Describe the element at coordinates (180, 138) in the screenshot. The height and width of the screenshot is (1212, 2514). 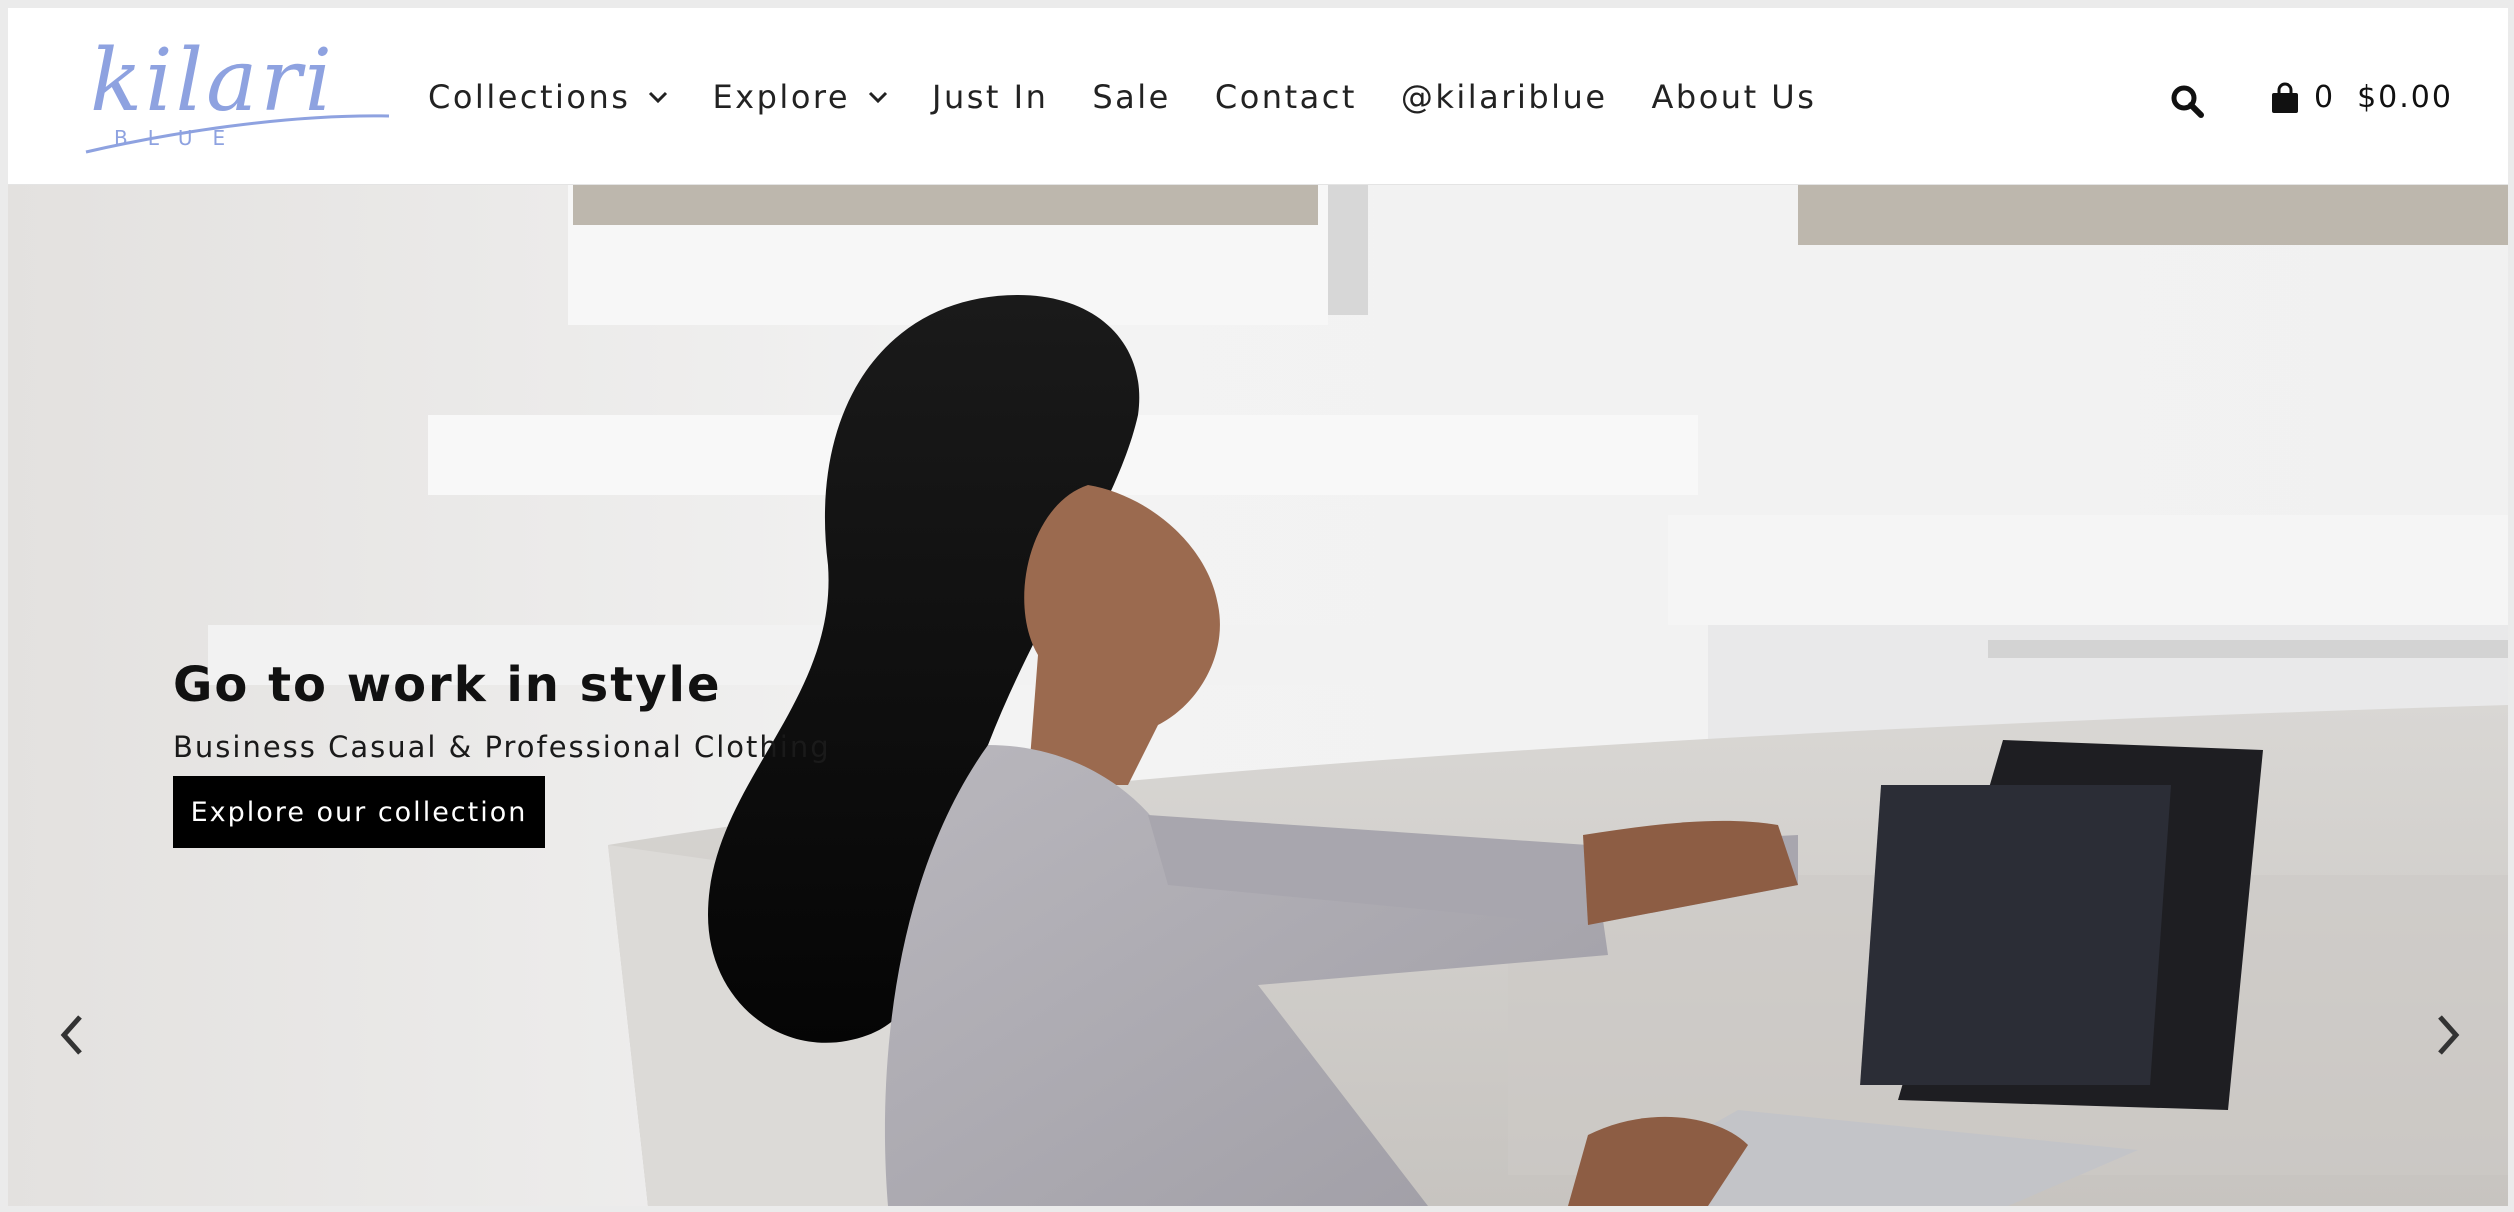
I see `logo-subtitle: BLUE` at that location.